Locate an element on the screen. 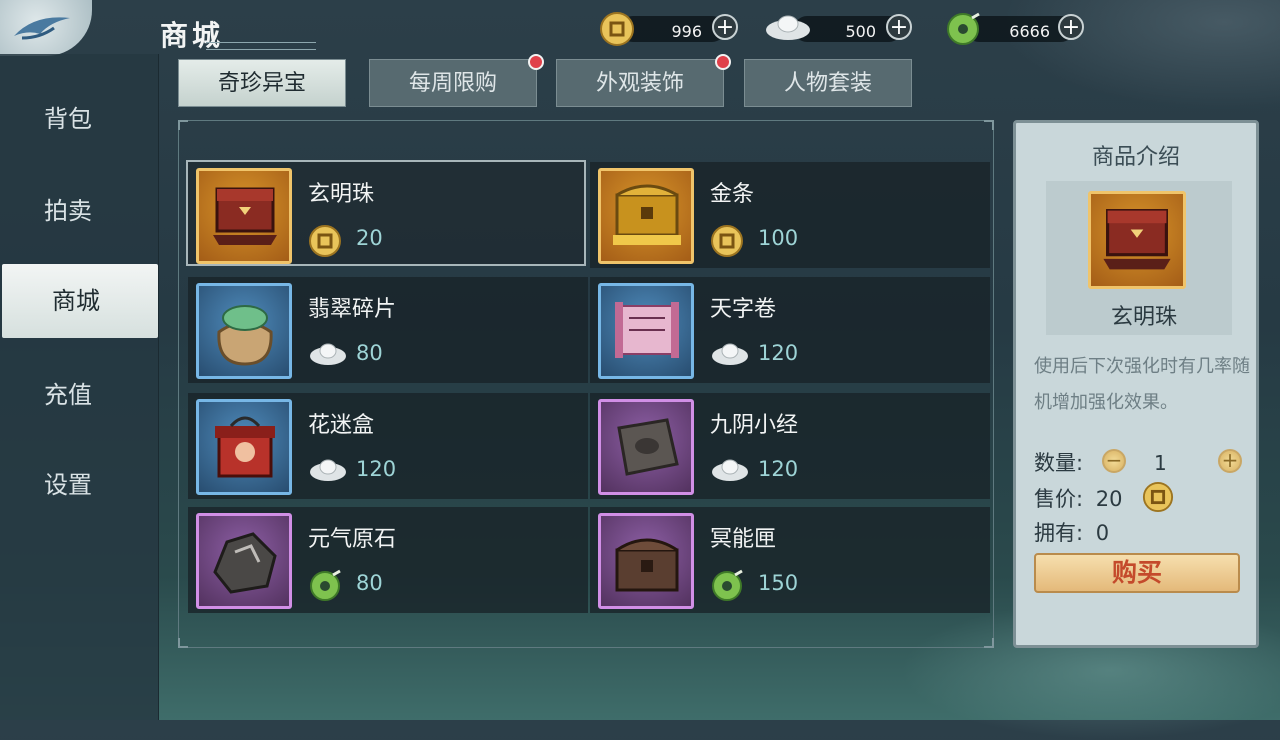  sidebar: 背包 拍卖 商城 充值 设置 is located at coordinates (79, 387).